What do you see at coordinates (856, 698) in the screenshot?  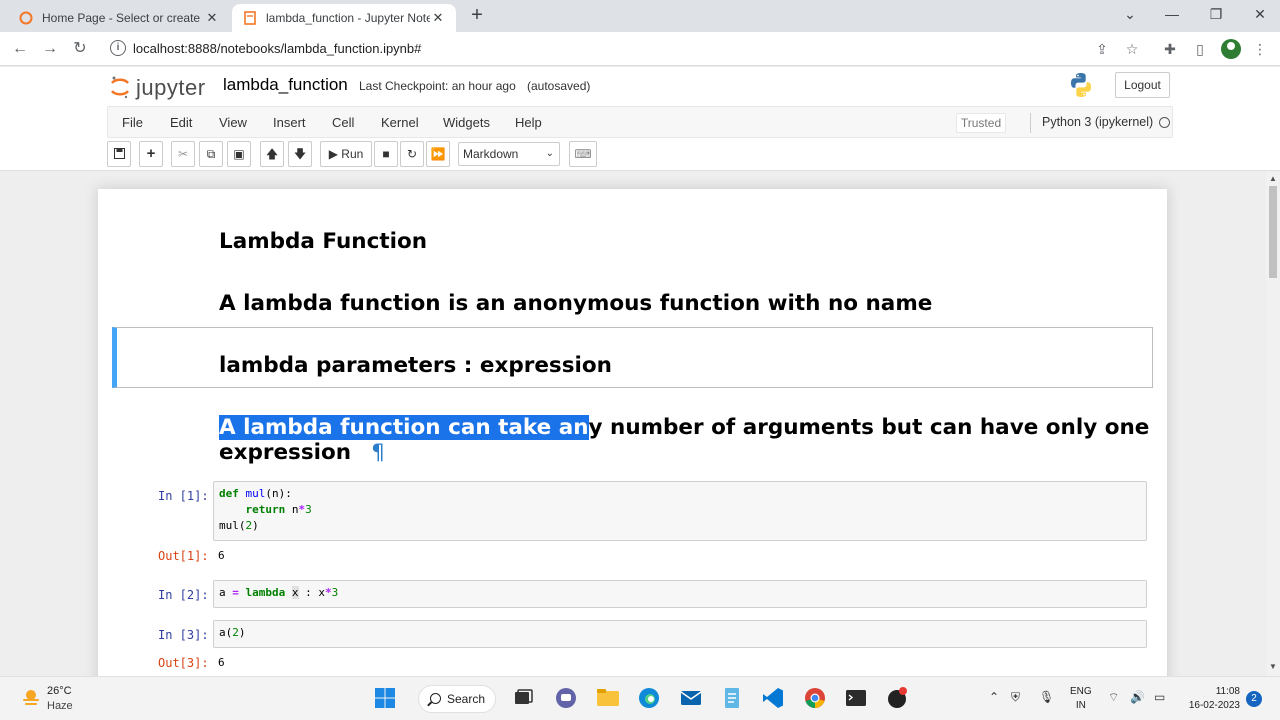 I see `terminal-icon` at bounding box center [856, 698].